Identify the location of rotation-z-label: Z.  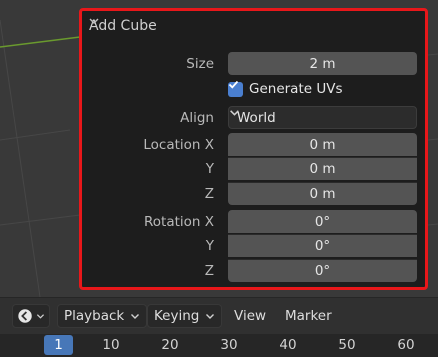
(209, 271).